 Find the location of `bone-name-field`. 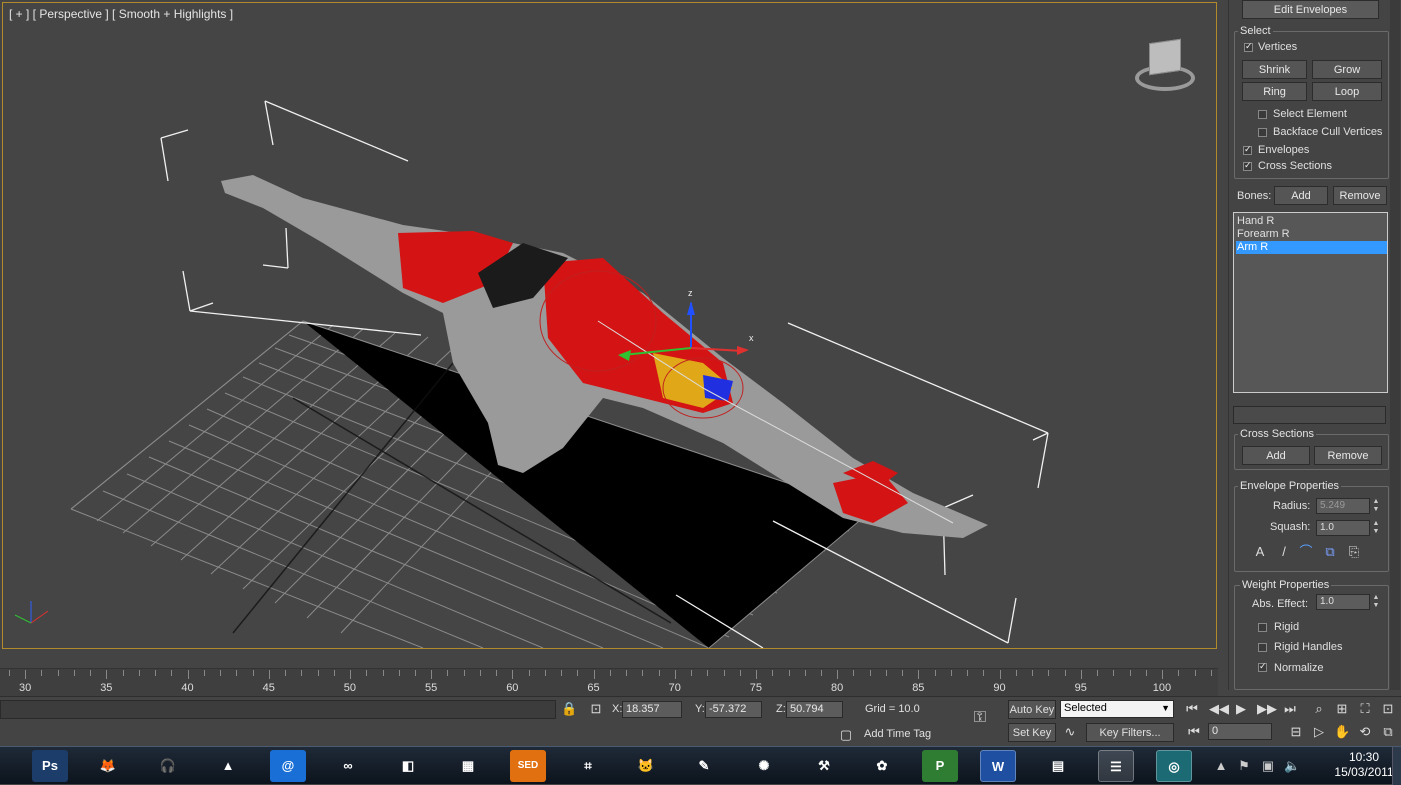

bone-name-field is located at coordinates (1309, 415).